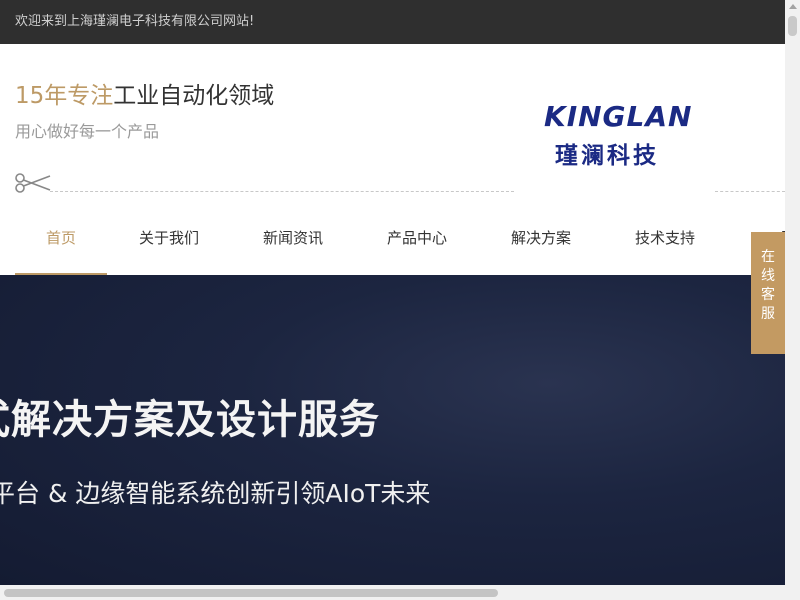 The height and width of the screenshot is (600, 800). I want to click on service-char: 线, so click(768, 276).